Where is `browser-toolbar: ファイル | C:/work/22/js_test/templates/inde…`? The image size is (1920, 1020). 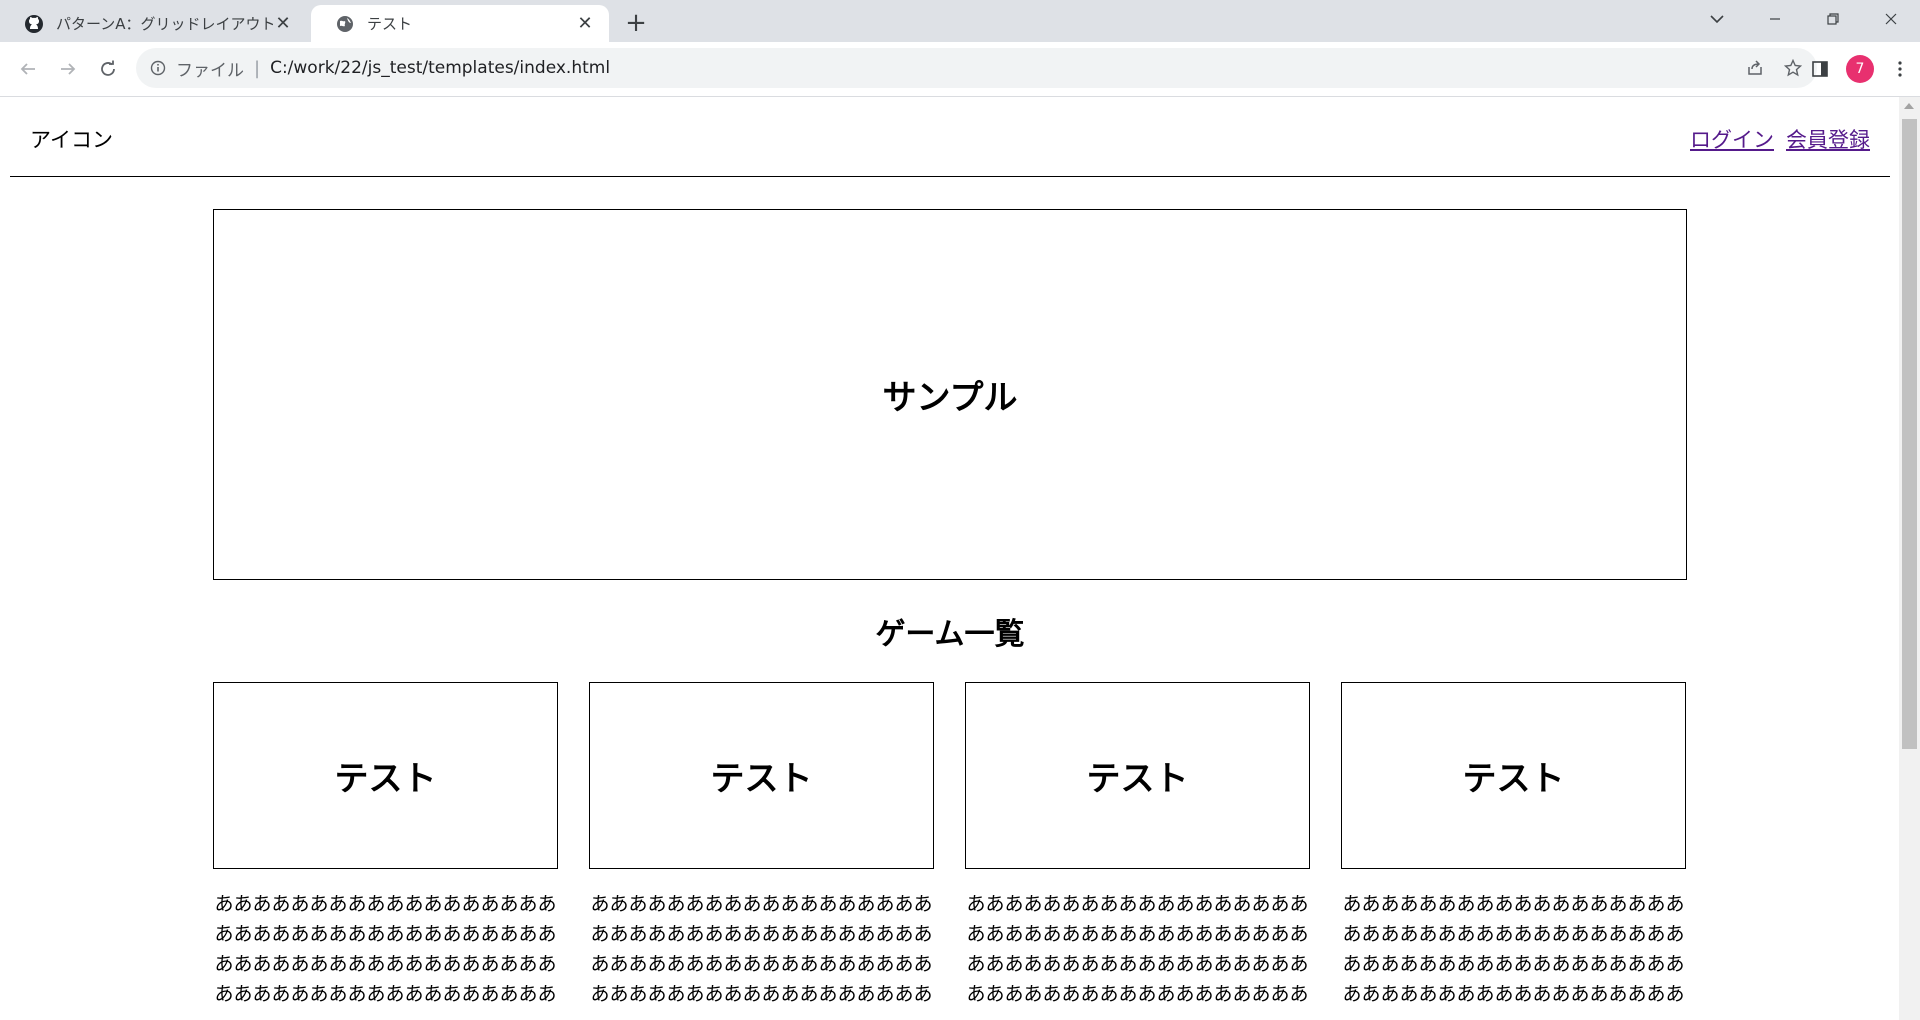
browser-toolbar: ファイル | C:/work/22/js_test/templates/inde… is located at coordinates (960, 69).